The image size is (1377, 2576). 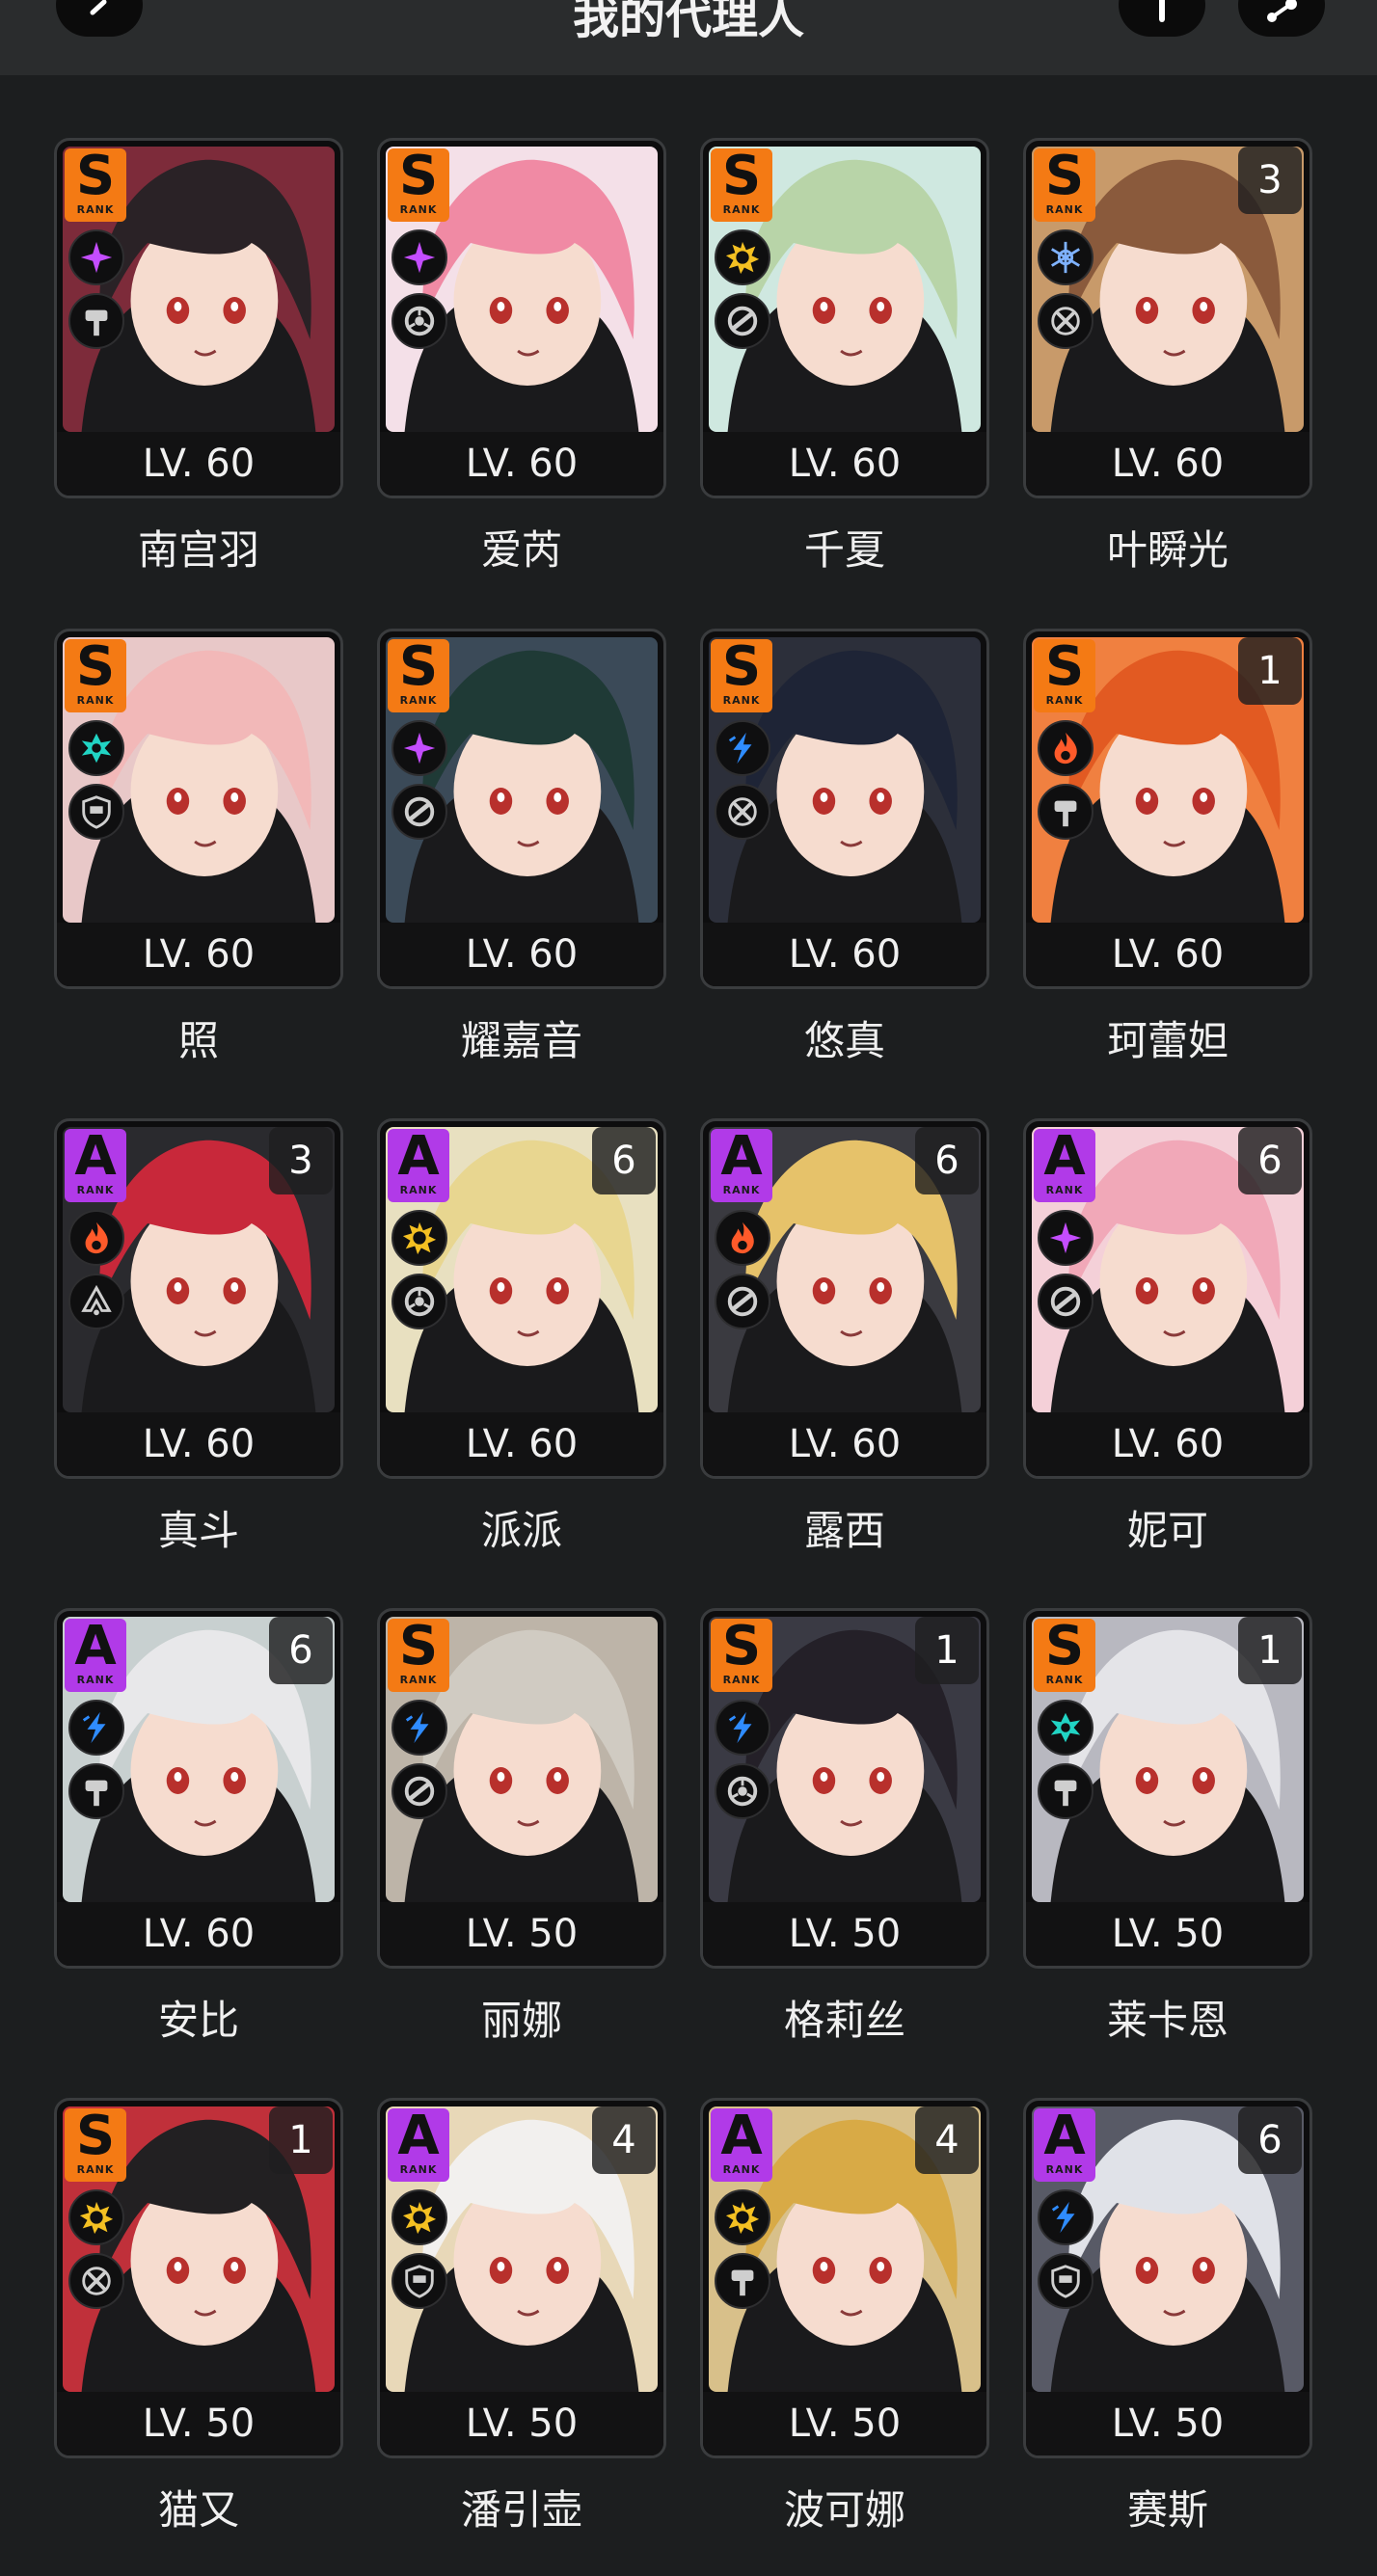 I want to click on agent-card: S RANK 3 LV. 60, so click(x=1167, y=318).